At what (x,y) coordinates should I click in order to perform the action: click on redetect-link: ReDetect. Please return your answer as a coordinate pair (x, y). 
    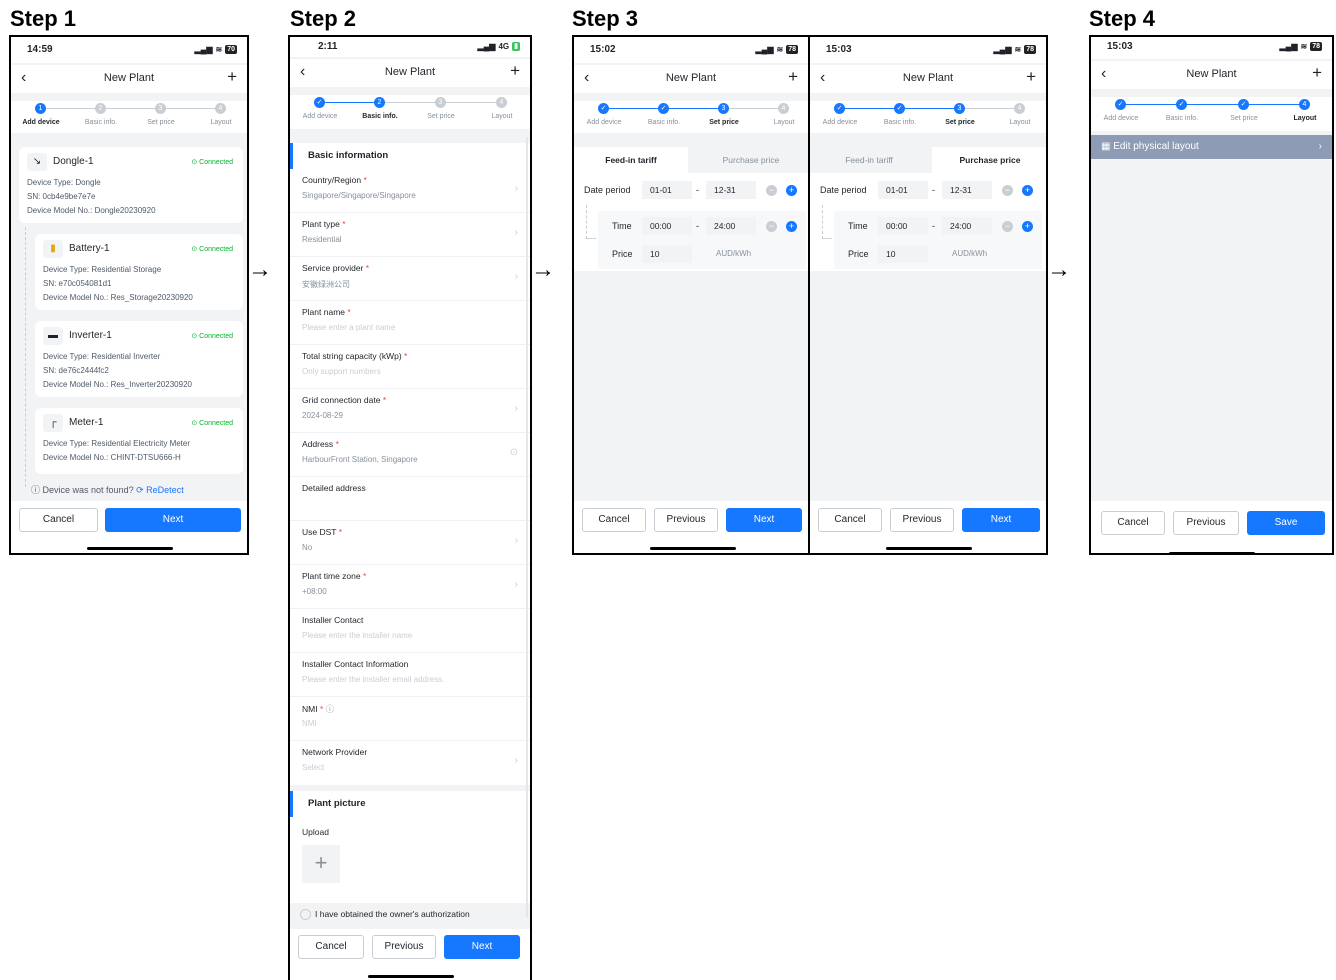
    Looking at the image, I should click on (165, 490).